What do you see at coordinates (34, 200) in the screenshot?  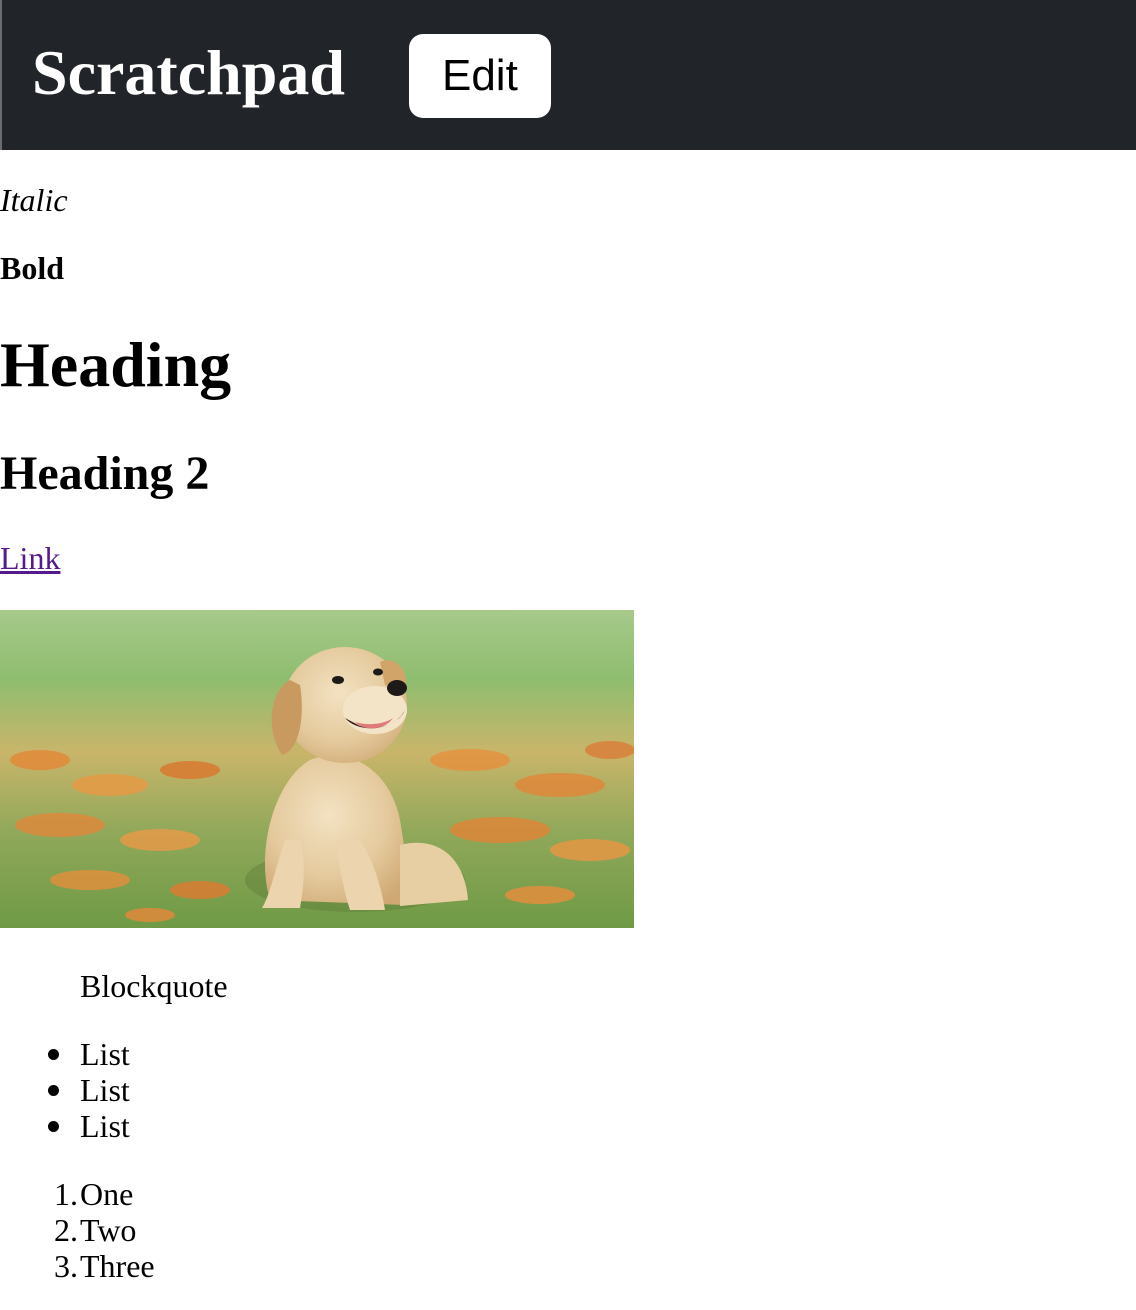 I see `italic-text: Italic` at bounding box center [34, 200].